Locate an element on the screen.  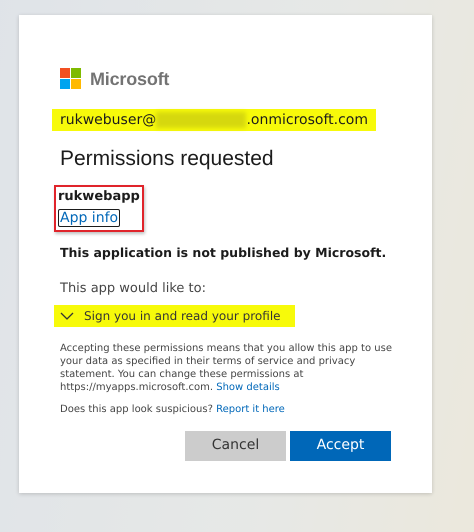
cancel-button: Cancel is located at coordinates (235, 445).